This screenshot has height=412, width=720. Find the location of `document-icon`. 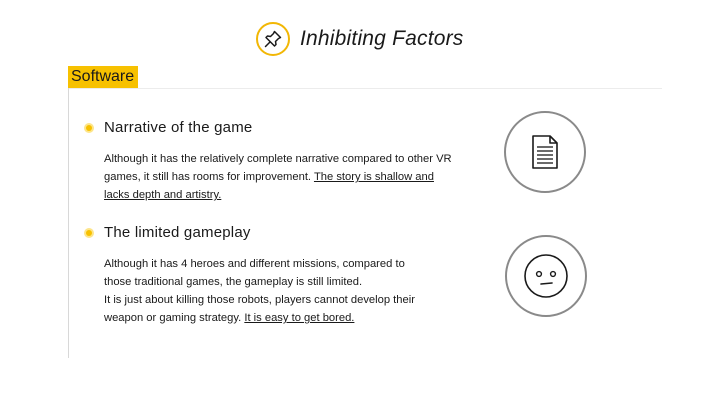

document-icon is located at coordinates (545, 152).